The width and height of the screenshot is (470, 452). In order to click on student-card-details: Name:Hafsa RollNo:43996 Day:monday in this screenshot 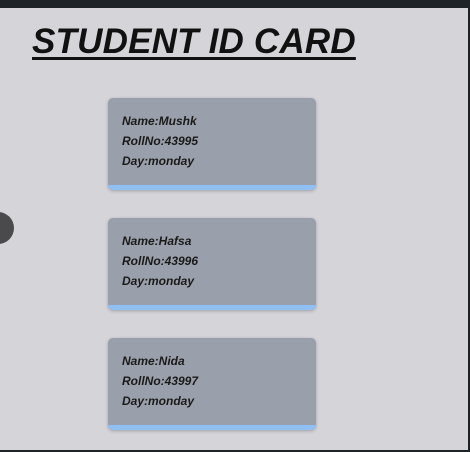, I will do `click(160, 261)`.